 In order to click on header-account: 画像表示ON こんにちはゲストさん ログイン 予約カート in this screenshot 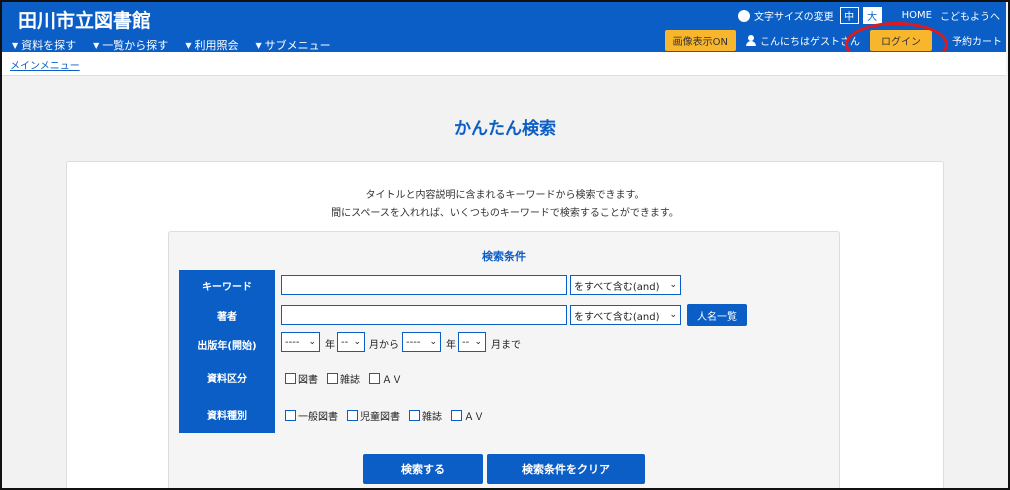, I will do `click(833, 40)`.